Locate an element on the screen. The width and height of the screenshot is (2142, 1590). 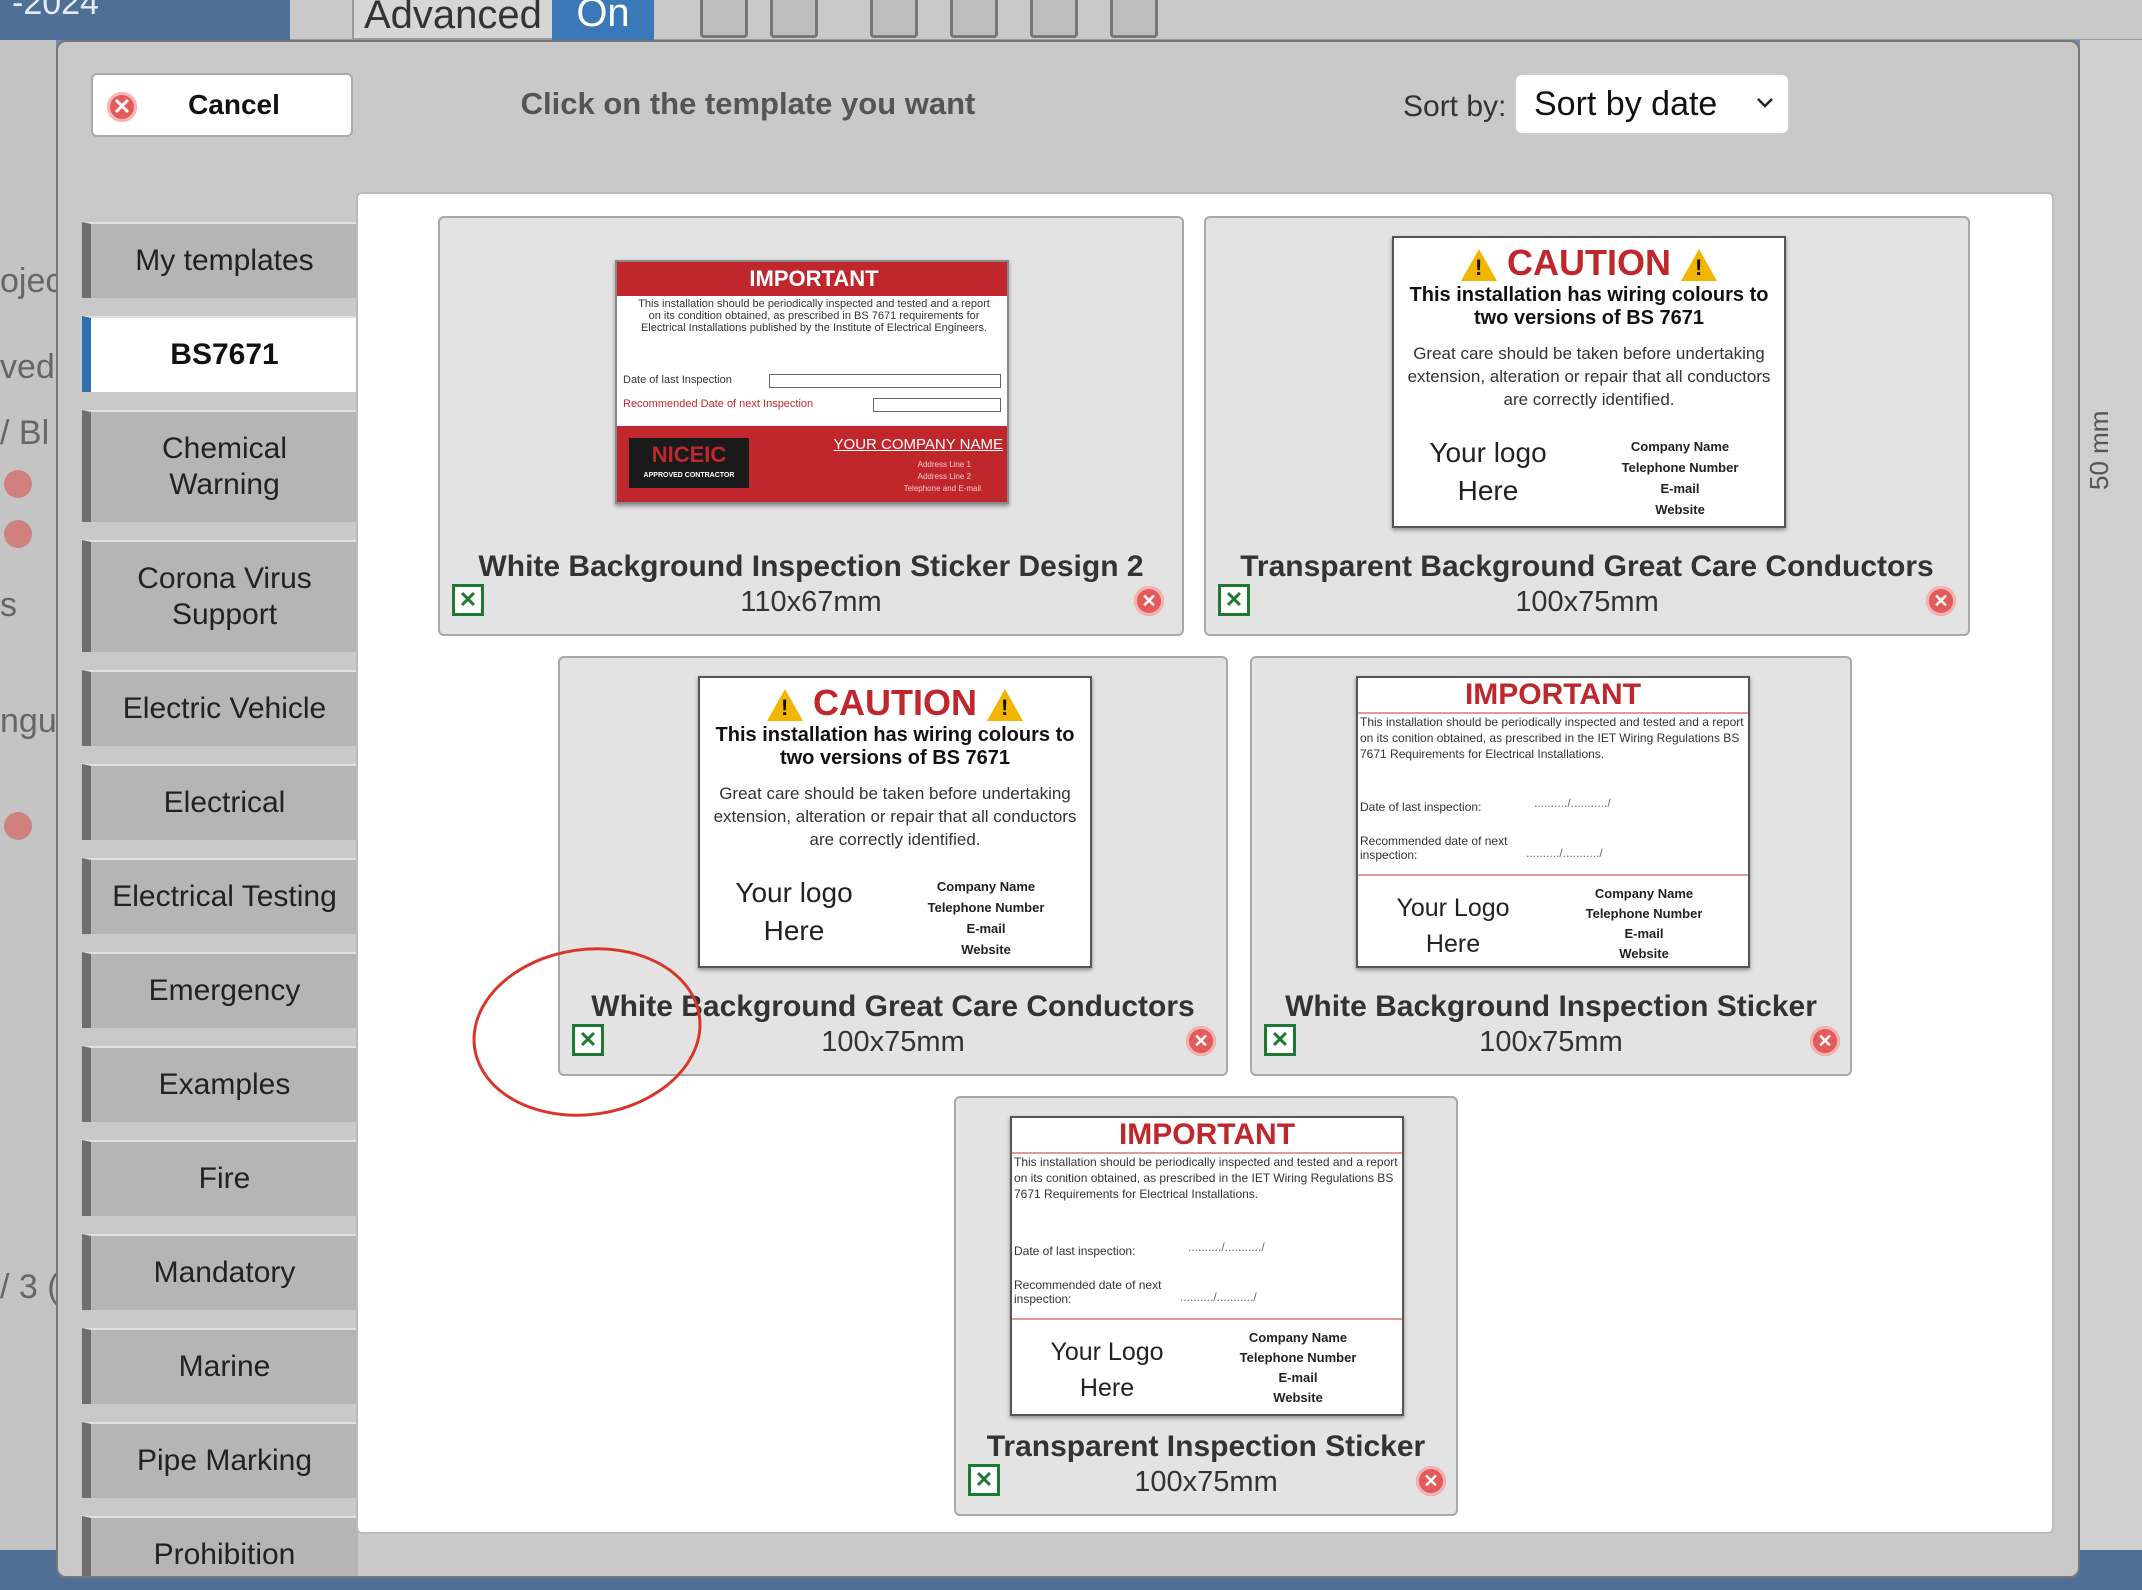
category-bs7671: BS7671 is located at coordinates (220, 354).